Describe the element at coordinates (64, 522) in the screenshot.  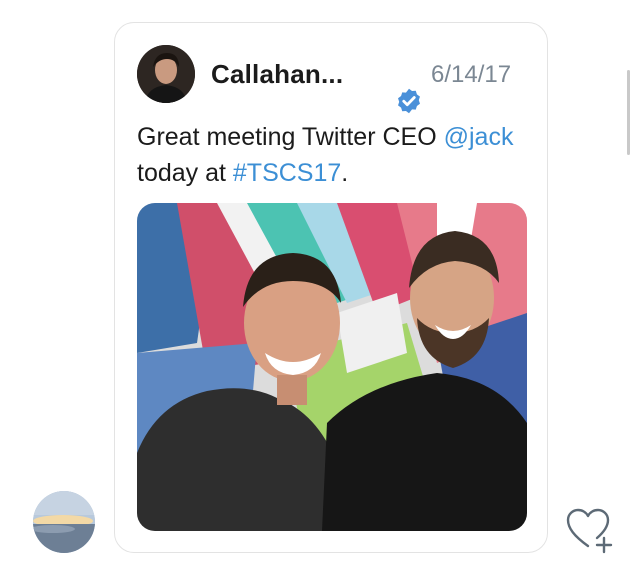
I see `user-avatar` at that location.